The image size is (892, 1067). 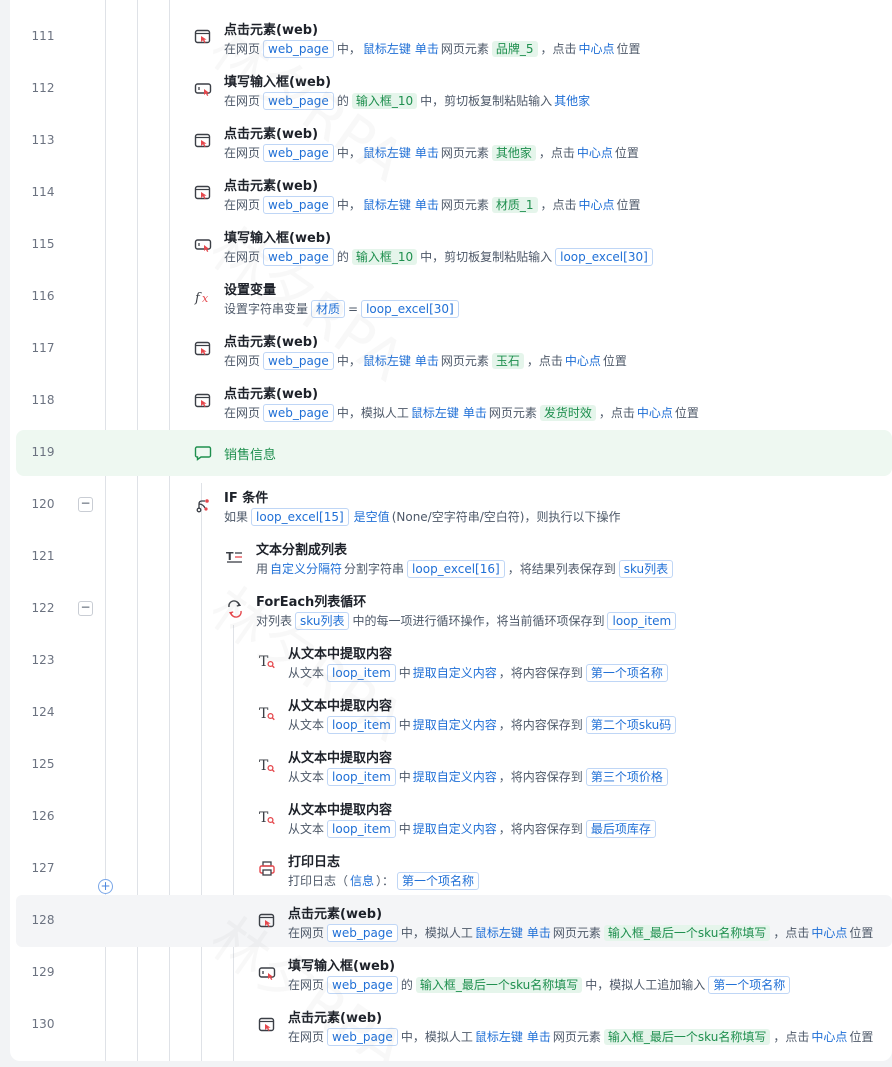 What do you see at coordinates (203, 453) in the screenshot?
I see `comment-icon` at bounding box center [203, 453].